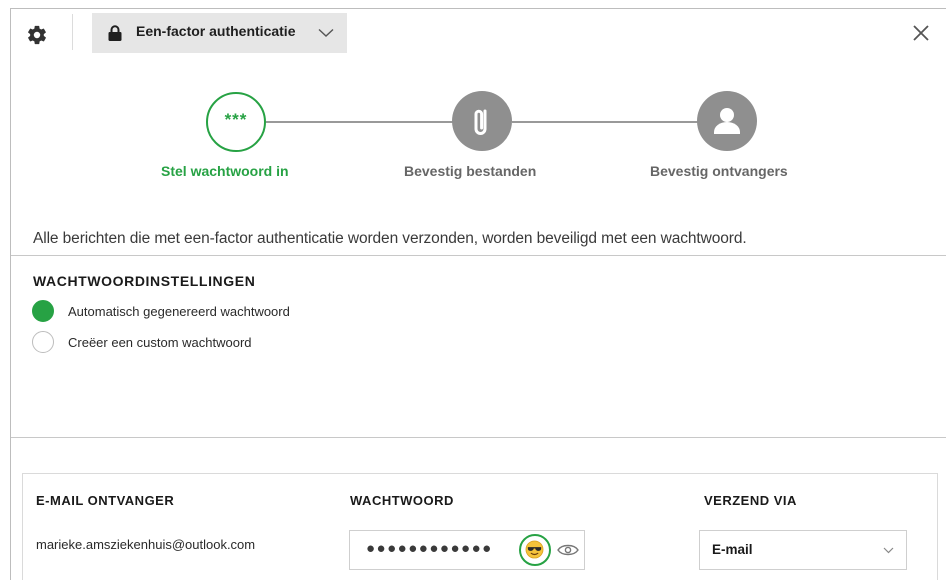  I want to click on gear-icon, so click(37, 35).